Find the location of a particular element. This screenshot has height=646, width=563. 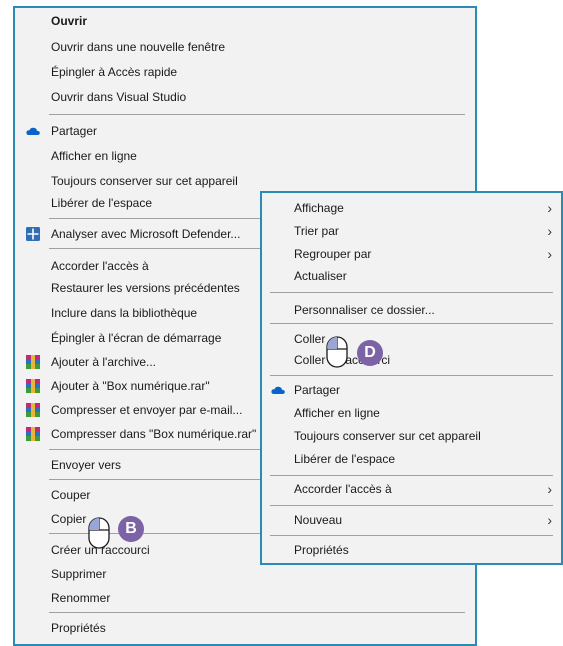

menu-item-label: Actualiser is located at coordinates (320, 276).